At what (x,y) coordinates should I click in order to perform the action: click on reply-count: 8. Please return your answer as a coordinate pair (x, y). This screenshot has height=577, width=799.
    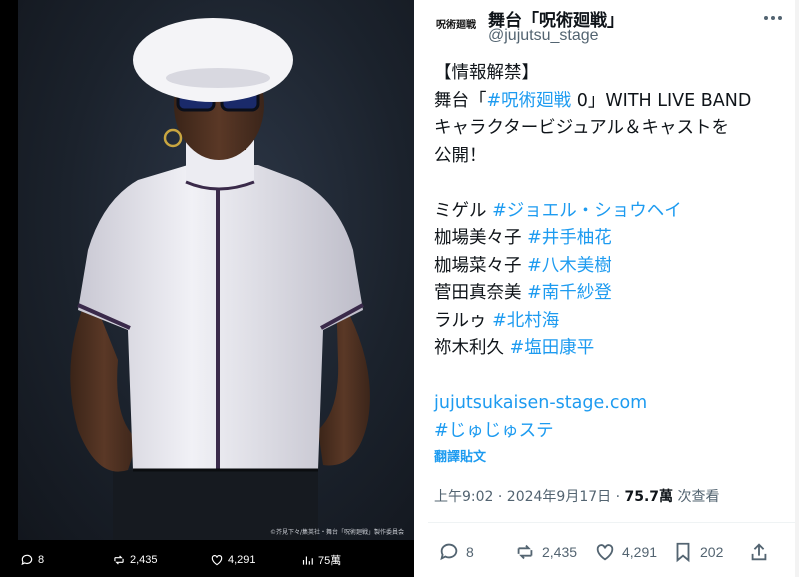
    Looking at the image, I should click on (470, 552).